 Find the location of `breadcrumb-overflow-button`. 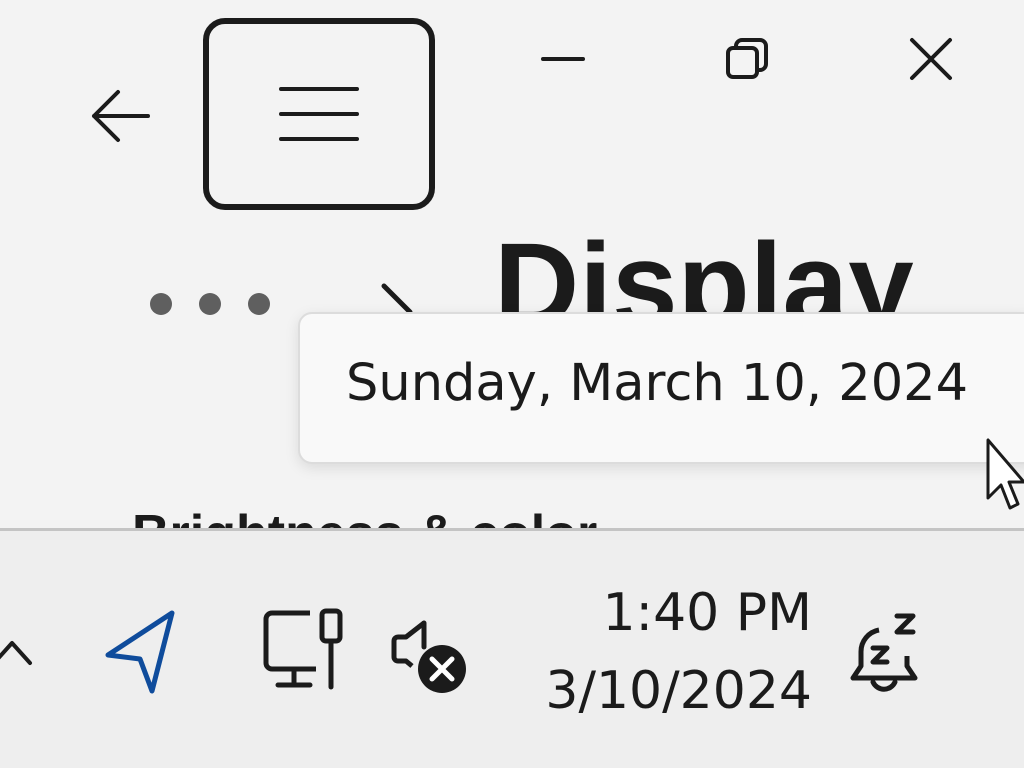

breadcrumb-overflow-button is located at coordinates (210, 304).